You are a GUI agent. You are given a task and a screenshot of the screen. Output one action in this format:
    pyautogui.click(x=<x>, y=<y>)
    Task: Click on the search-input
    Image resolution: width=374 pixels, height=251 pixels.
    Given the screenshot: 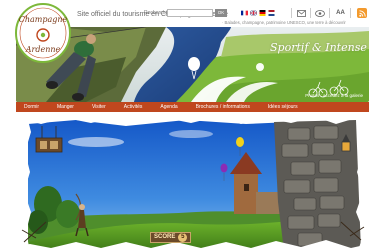 What is the action you would take?
    pyautogui.click(x=190, y=13)
    